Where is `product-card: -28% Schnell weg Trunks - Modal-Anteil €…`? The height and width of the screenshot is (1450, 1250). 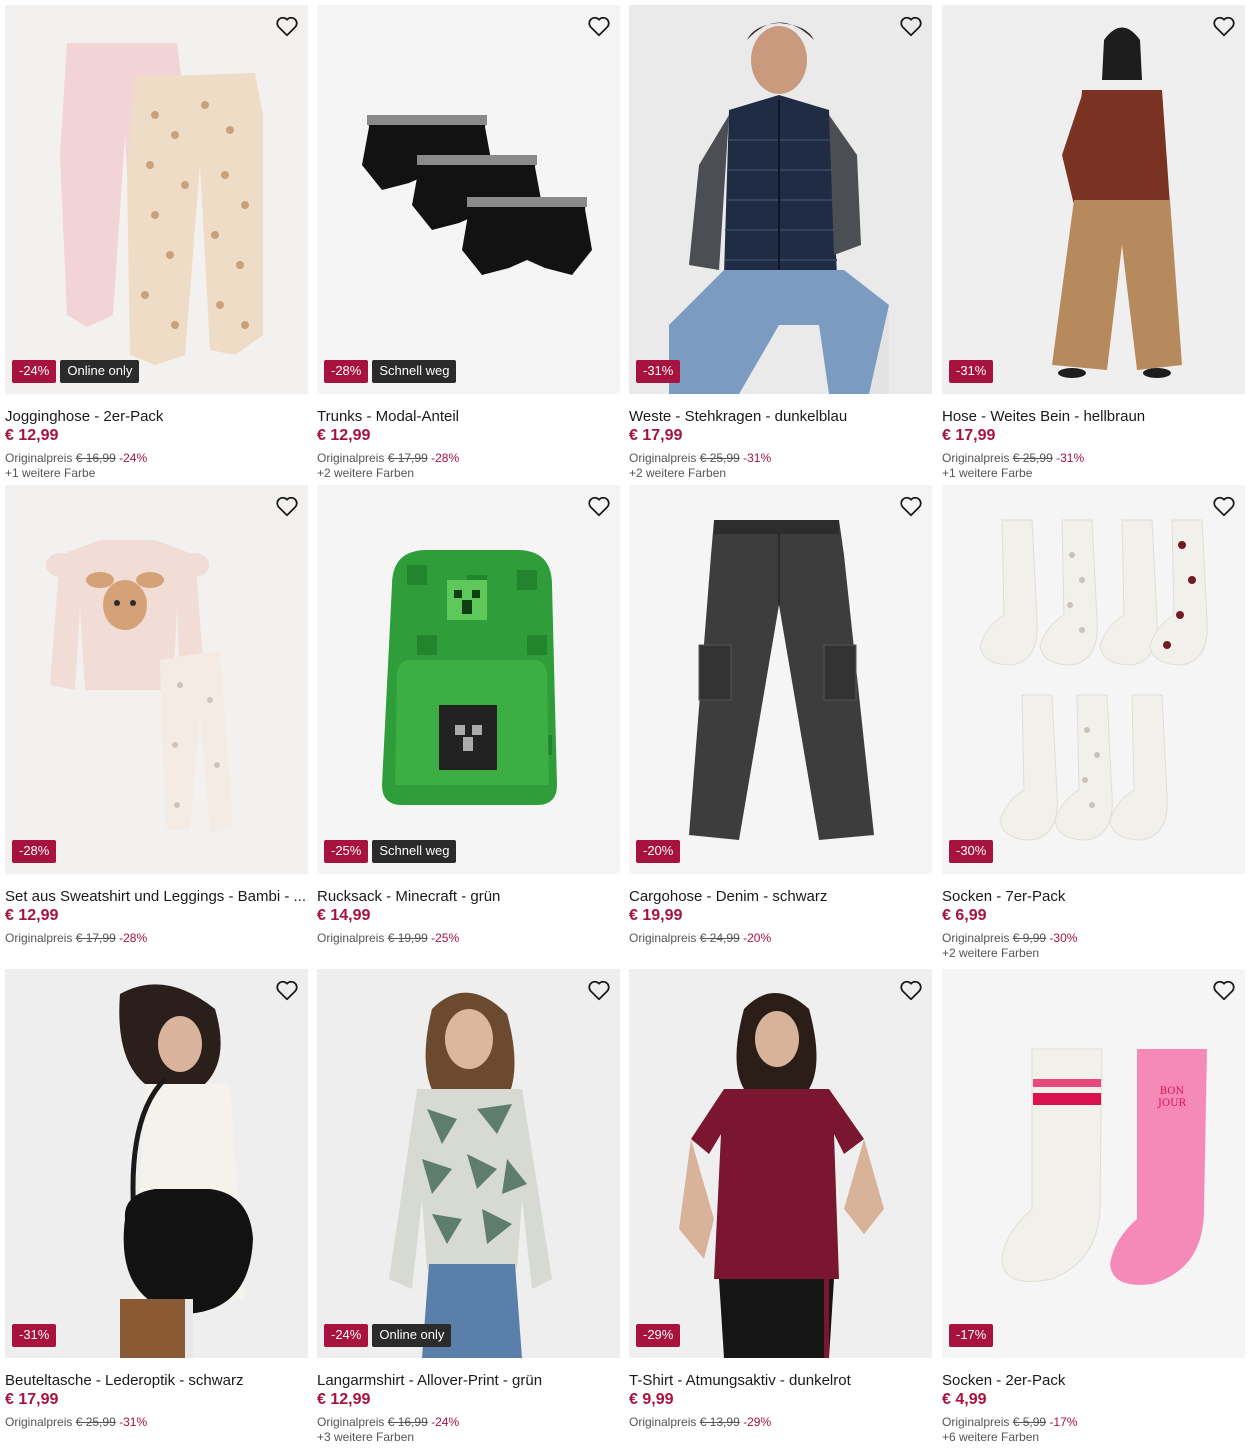 product-card: -28% Schnell weg Trunks - Modal-Anteil €… is located at coordinates (468, 243).